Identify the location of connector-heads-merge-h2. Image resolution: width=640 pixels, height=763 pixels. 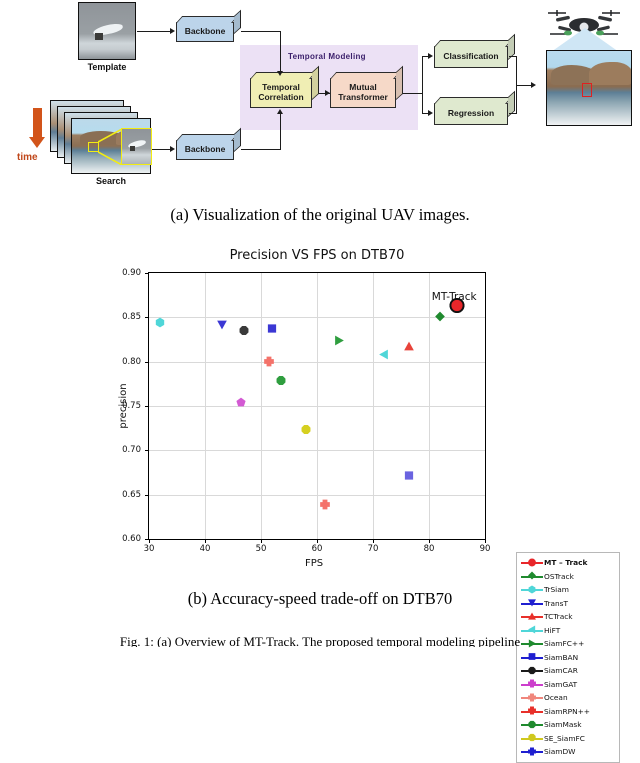
(513, 114).